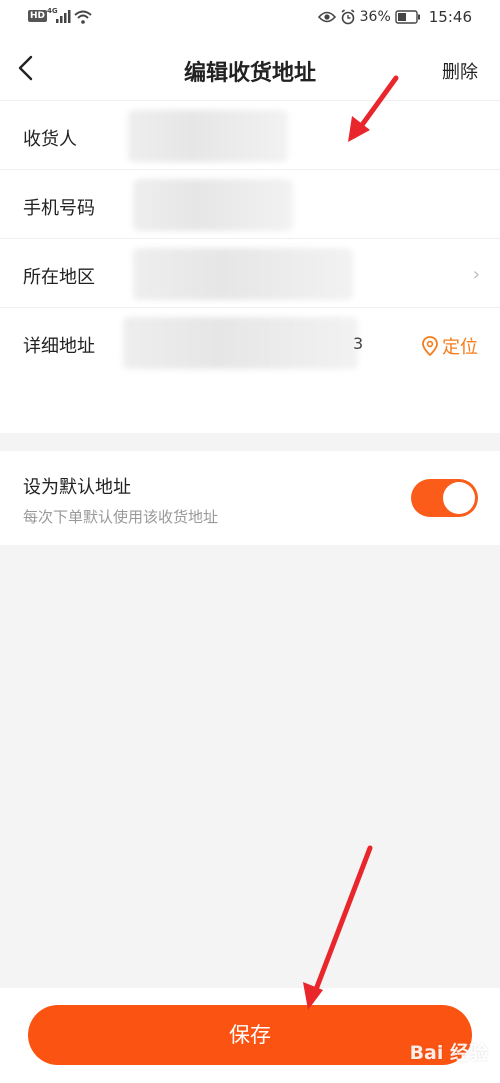 This screenshot has width=500, height=1083. What do you see at coordinates (448, 1053) in the screenshot?
I see `watermark: Bai 经验` at bounding box center [448, 1053].